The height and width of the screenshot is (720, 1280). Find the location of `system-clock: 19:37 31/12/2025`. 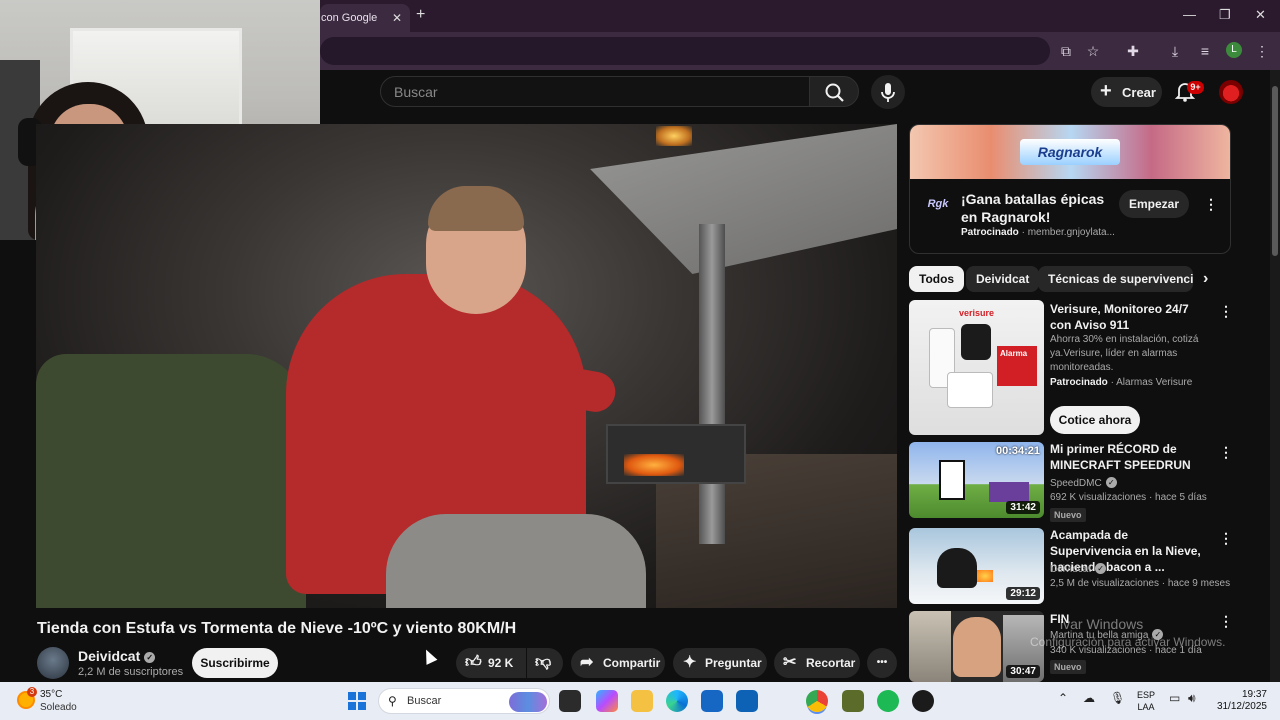

system-clock: 19:37 31/12/2025 is located at coordinates (1241, 701).